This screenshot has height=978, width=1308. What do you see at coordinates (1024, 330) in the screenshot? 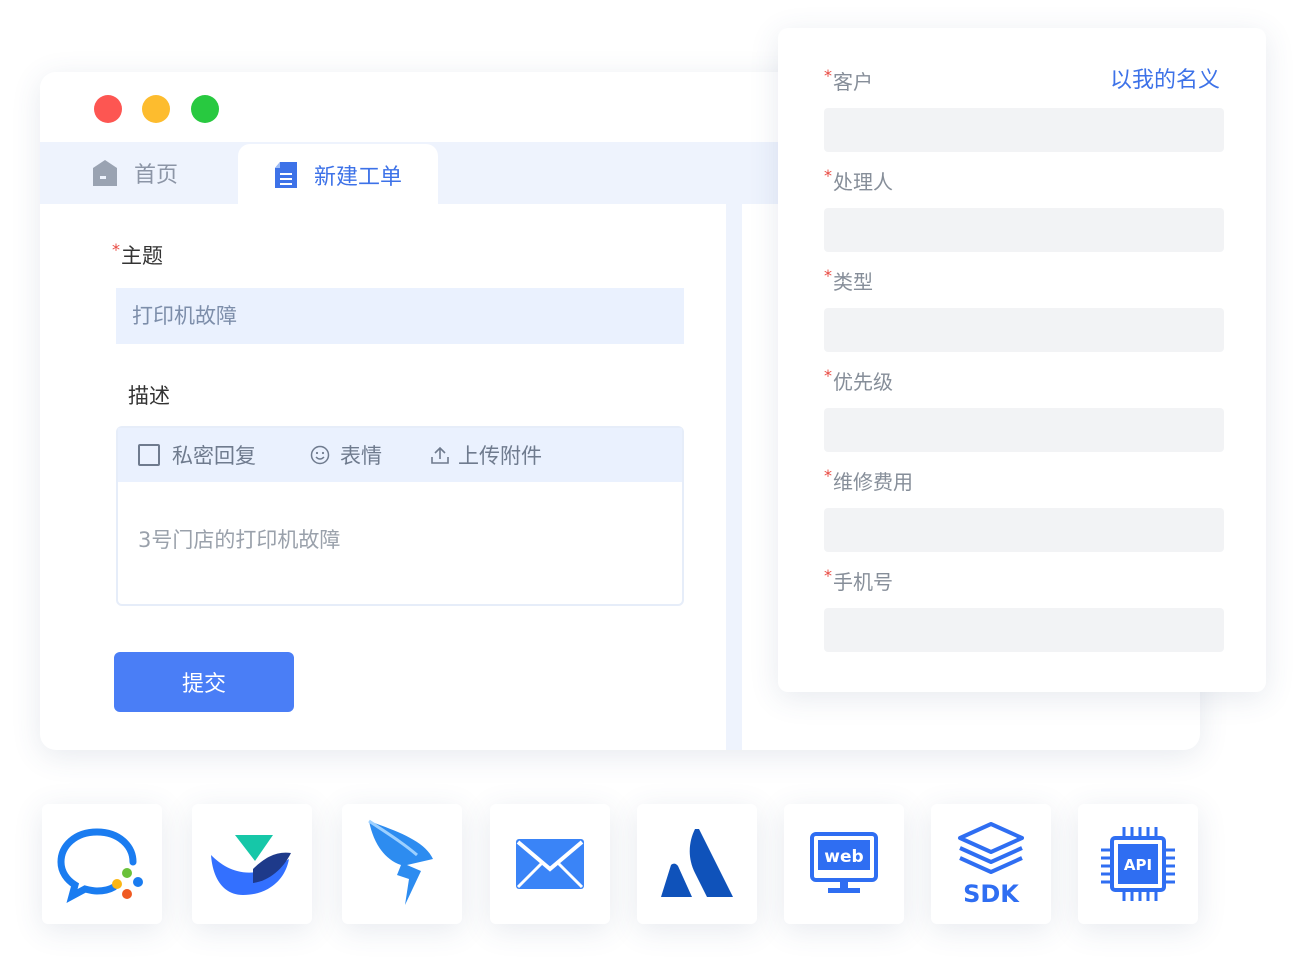
I see `type-field` at bounding box center [1024, 330].